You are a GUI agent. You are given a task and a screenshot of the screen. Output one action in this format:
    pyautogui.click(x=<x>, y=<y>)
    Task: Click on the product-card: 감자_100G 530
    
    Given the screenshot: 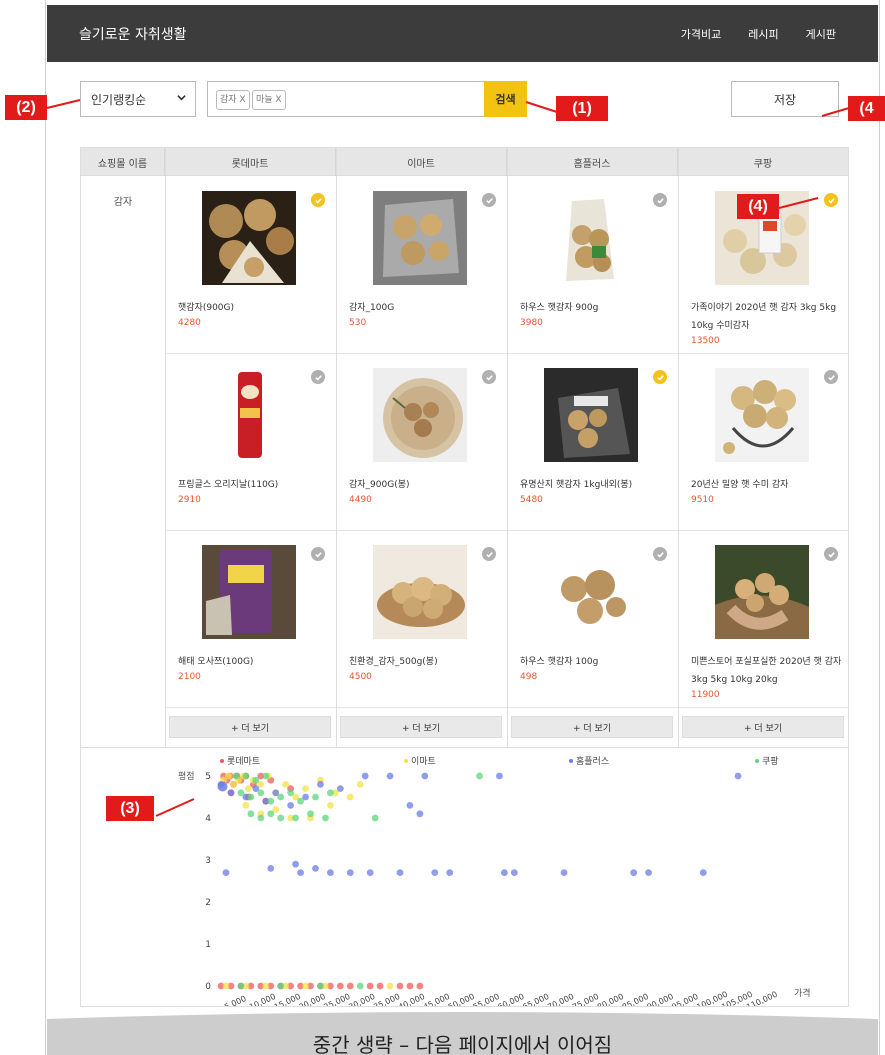 What is the action you would take?
    pyautogui.click(x=422, y=265)
    